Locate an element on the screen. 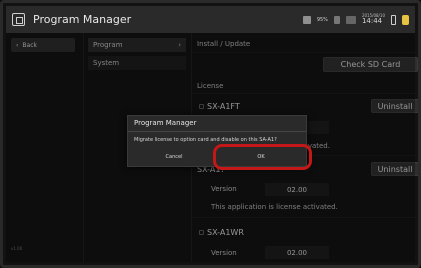  app-title: Program Manager is located at coordinates (82, 19).